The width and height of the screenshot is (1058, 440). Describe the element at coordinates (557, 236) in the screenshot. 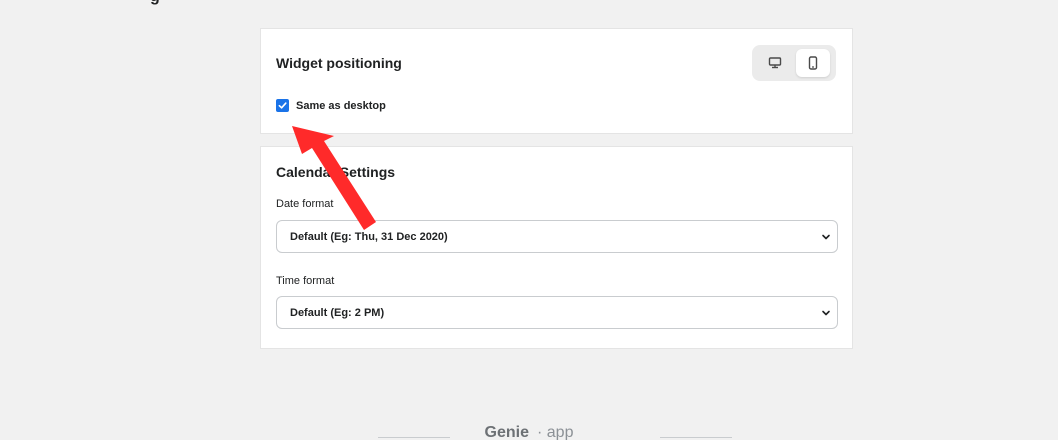

I see `date-format-select: Default (Eg: Thu, 31 Dec 2020)` at that location.